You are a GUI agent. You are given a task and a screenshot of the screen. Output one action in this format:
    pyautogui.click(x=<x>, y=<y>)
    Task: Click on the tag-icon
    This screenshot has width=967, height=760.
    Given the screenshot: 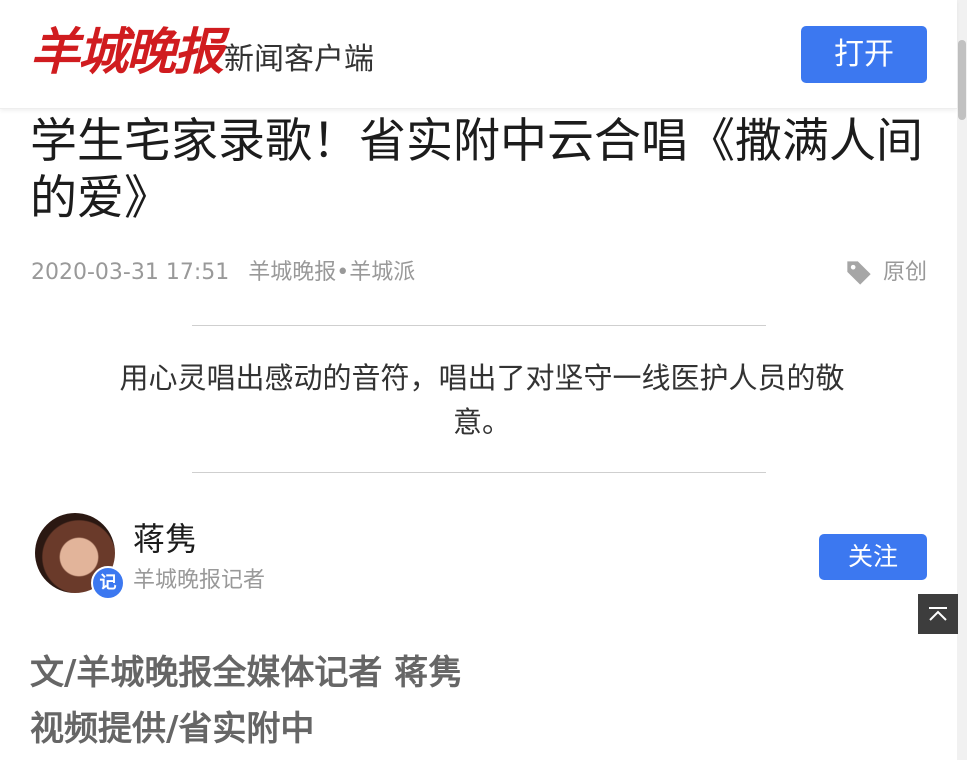 What is the action you would take?
    pyautogui.click(x=859, y=273)
    